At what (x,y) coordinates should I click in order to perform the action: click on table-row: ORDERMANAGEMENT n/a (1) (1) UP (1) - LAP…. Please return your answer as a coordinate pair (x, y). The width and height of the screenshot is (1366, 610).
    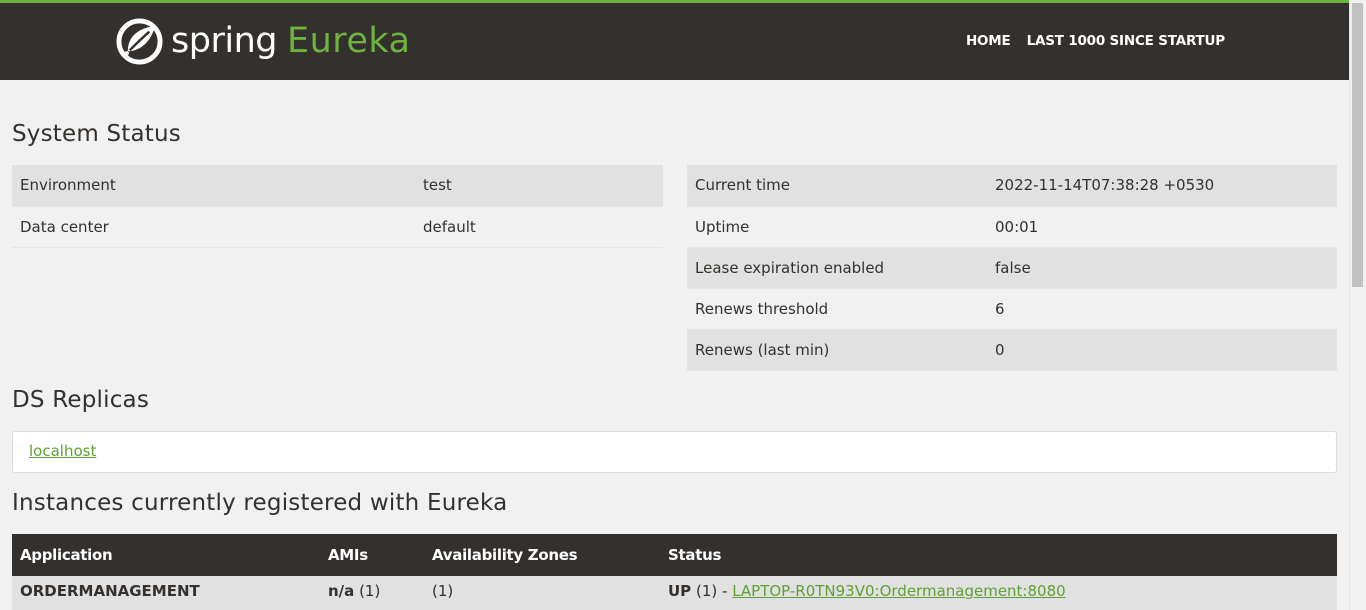
    Looking at the image, I should click on (674, 593).